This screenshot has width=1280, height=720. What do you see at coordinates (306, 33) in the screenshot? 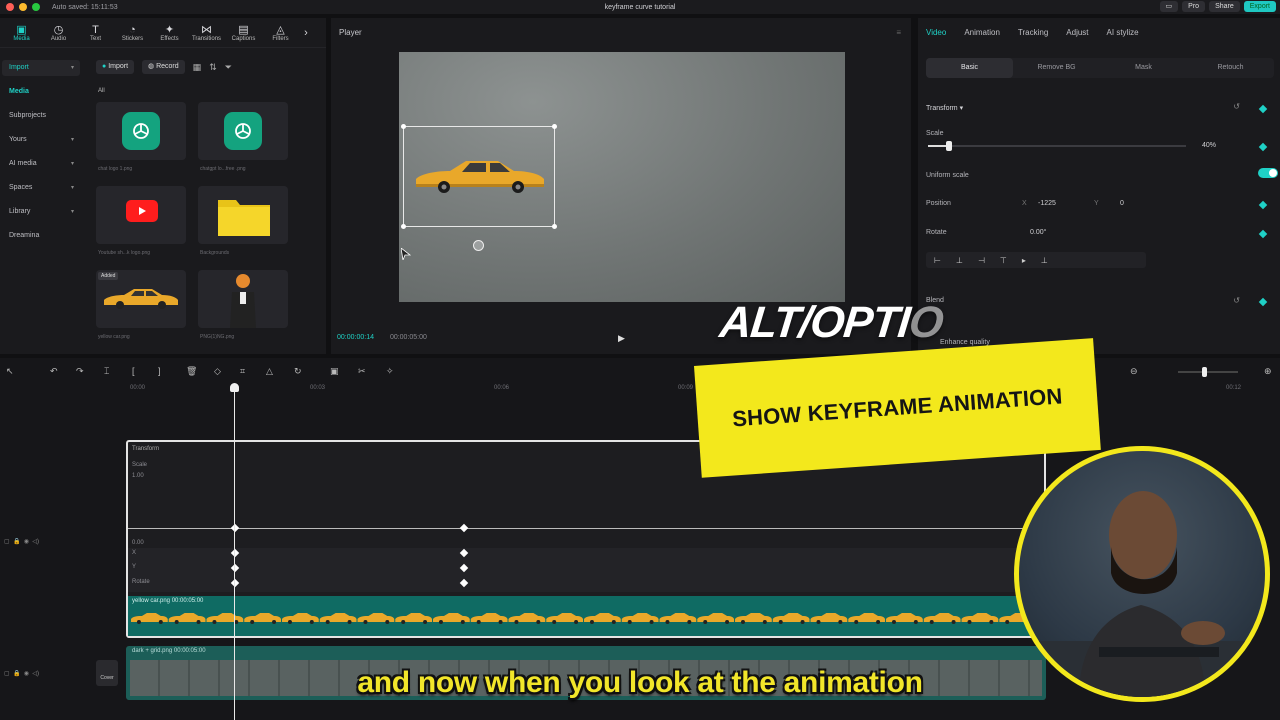
I see `toolbar-more-icon: ›` at bounding box center [306, 33].